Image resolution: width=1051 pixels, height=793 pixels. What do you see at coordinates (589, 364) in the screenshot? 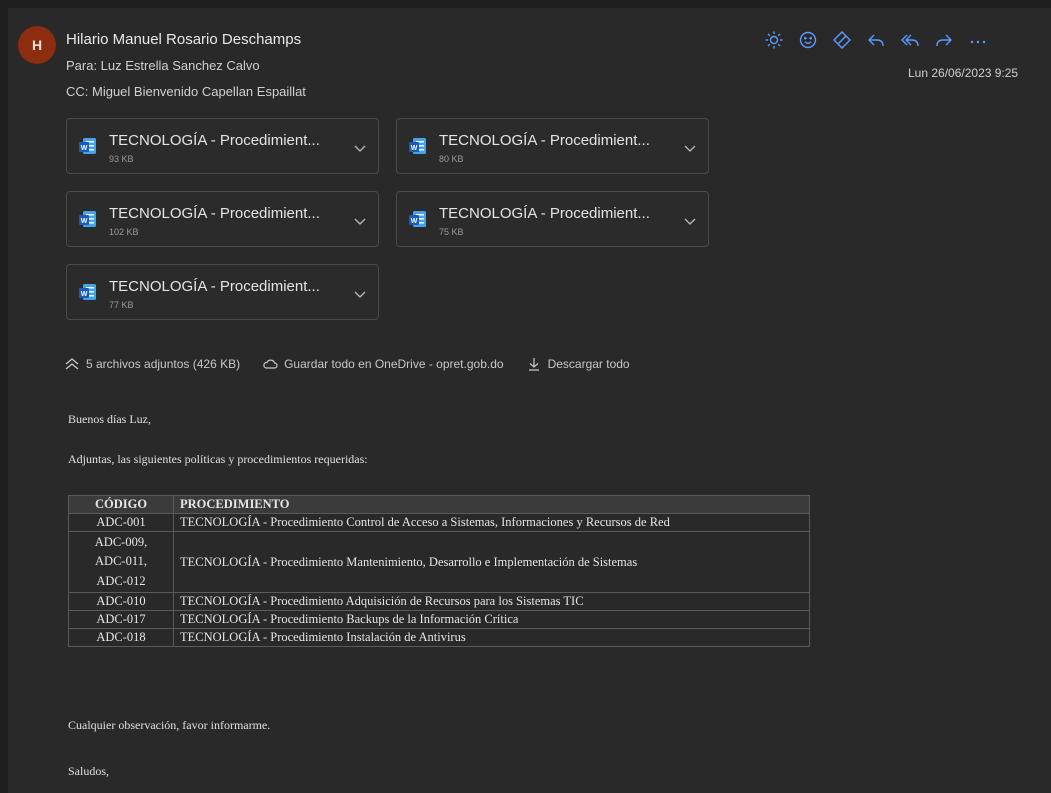
I see `download-all-link: Descargar todo` at bounding box center [589, 364].